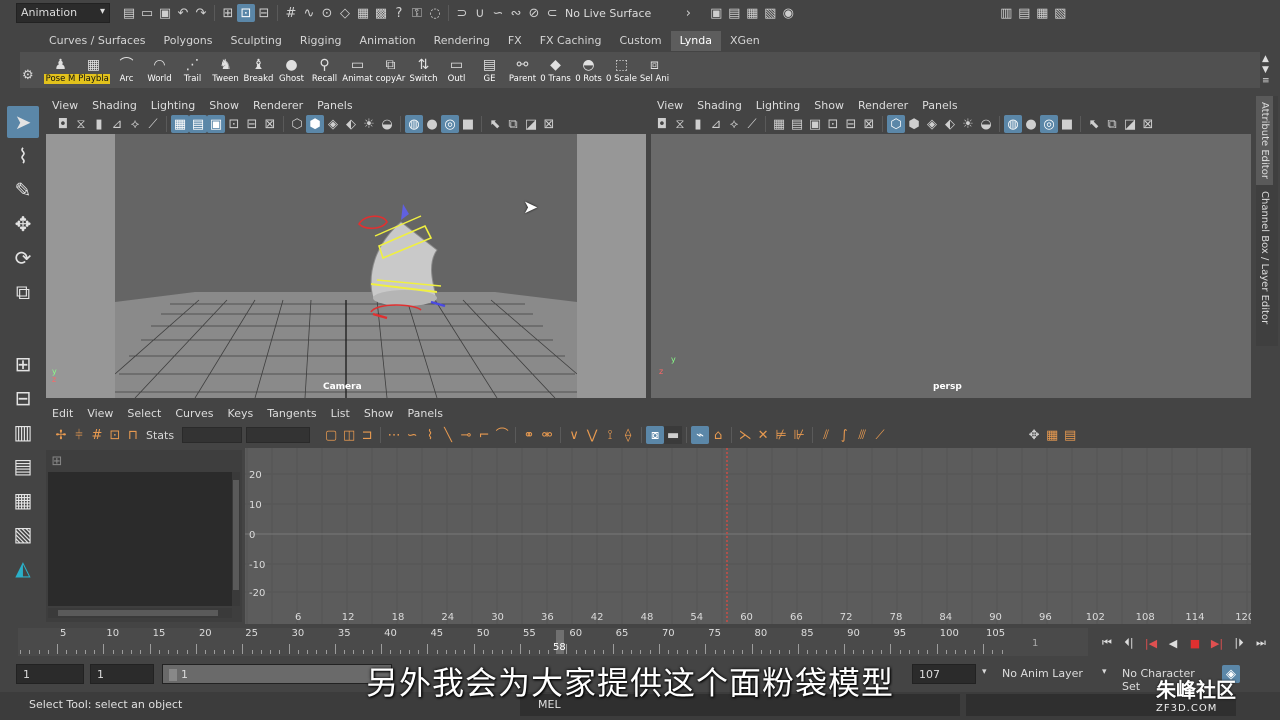 This screenshot has width=1280, height=720. What do you see at coordinates (1264, 140) in the screenshot?
I see `tab-attribute-editor: Attribute Editor` at bounding box center [1264, 140].